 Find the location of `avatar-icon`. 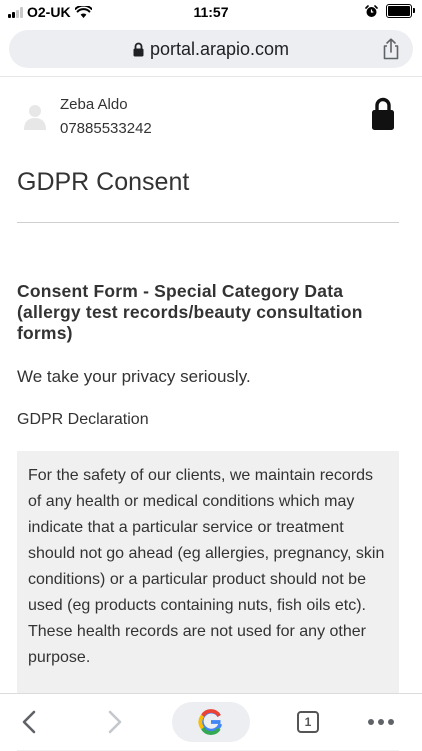

avatar-icon is located at coordinates (35, 117).